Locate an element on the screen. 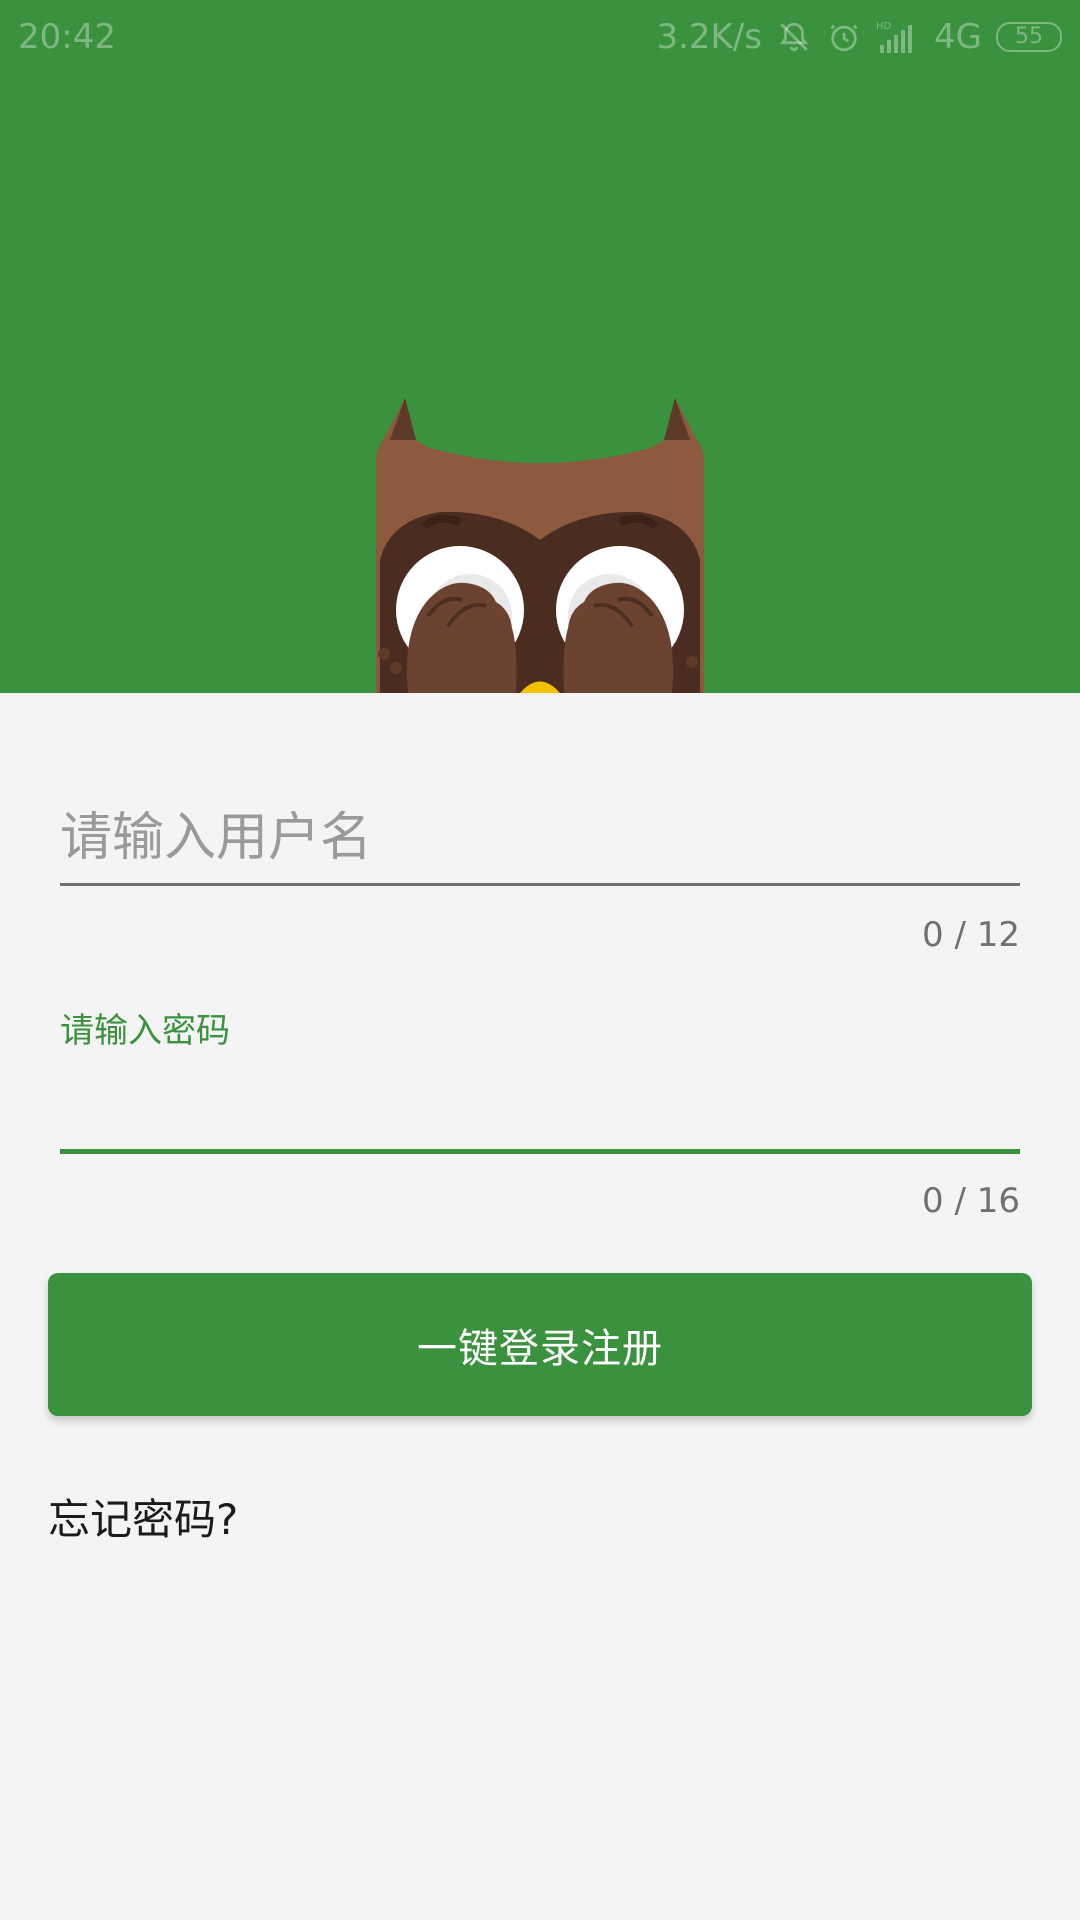 This screenshot has height=1920, width=1080. password-underline is located at coordinates (540, 1151).